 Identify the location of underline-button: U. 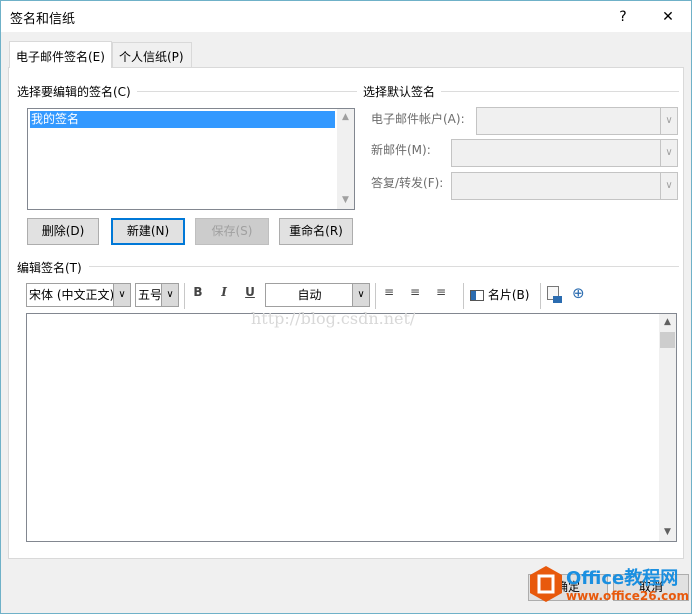
(250, 292).